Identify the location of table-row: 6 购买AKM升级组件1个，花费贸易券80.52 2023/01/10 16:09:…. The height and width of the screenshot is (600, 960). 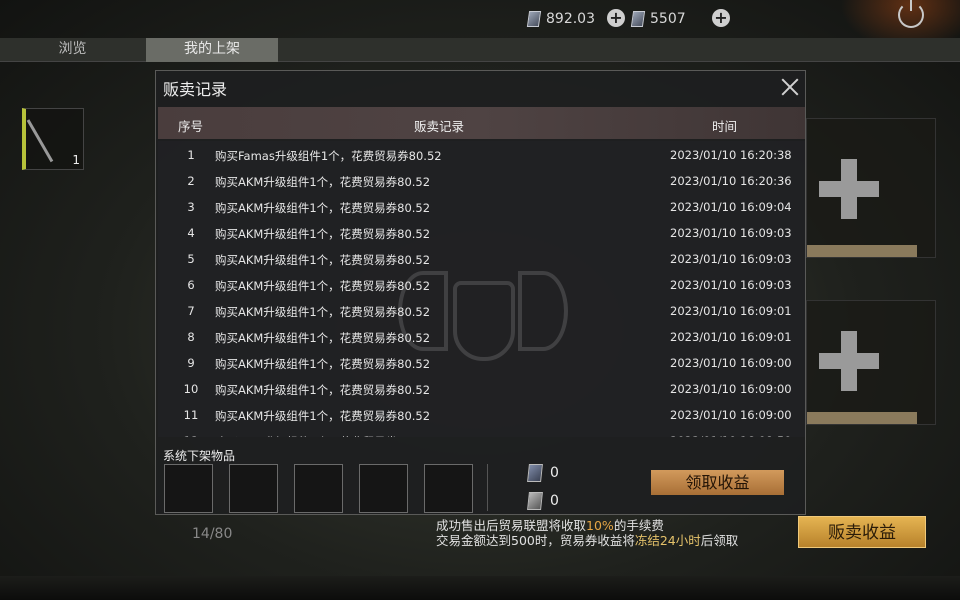
(481, 284).